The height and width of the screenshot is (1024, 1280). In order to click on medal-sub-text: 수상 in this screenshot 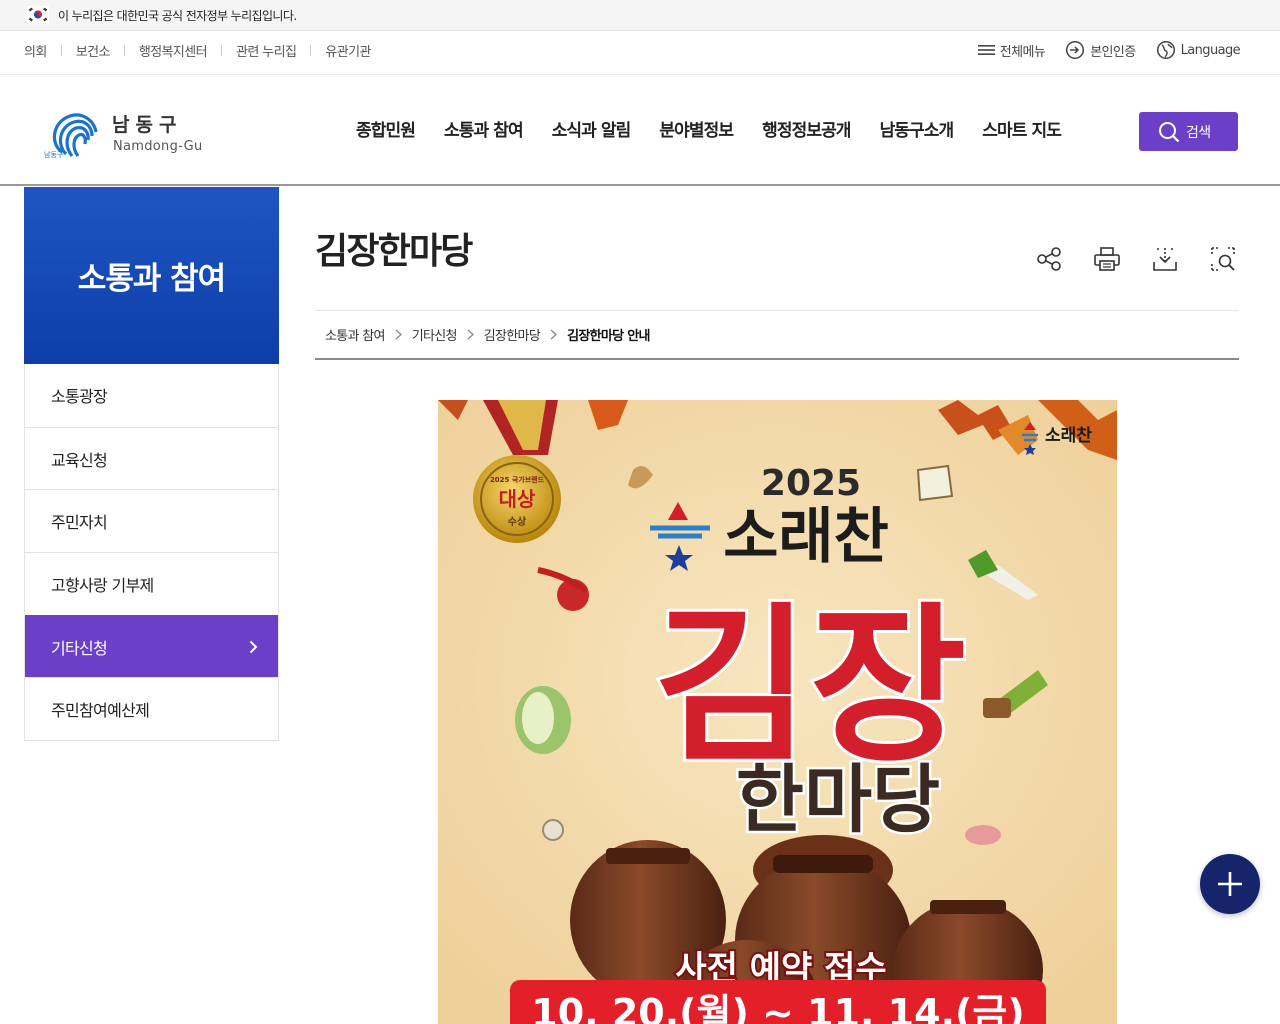, I will do `click(517, 521)`.